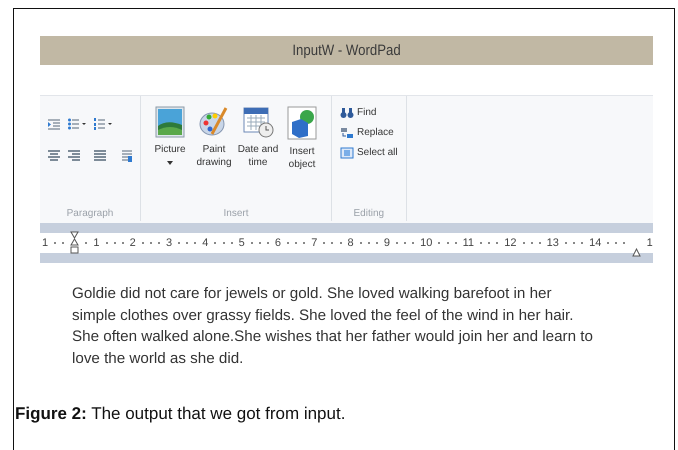 Image resolution: width=678 pixels, height=450 pixels. What do you see at coordinates (170, 122) in the screenshot?
I see `landscape-picture-icon` at bounding box center [170, 122].